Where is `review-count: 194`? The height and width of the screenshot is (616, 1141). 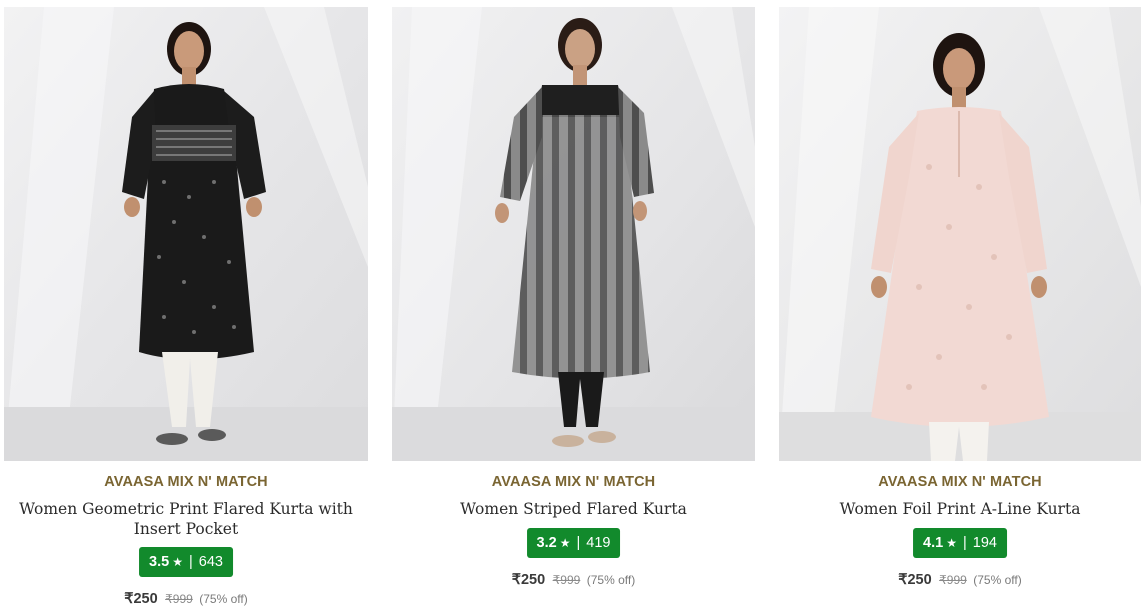
review-count: 194 is located at coordinates (984, 543).